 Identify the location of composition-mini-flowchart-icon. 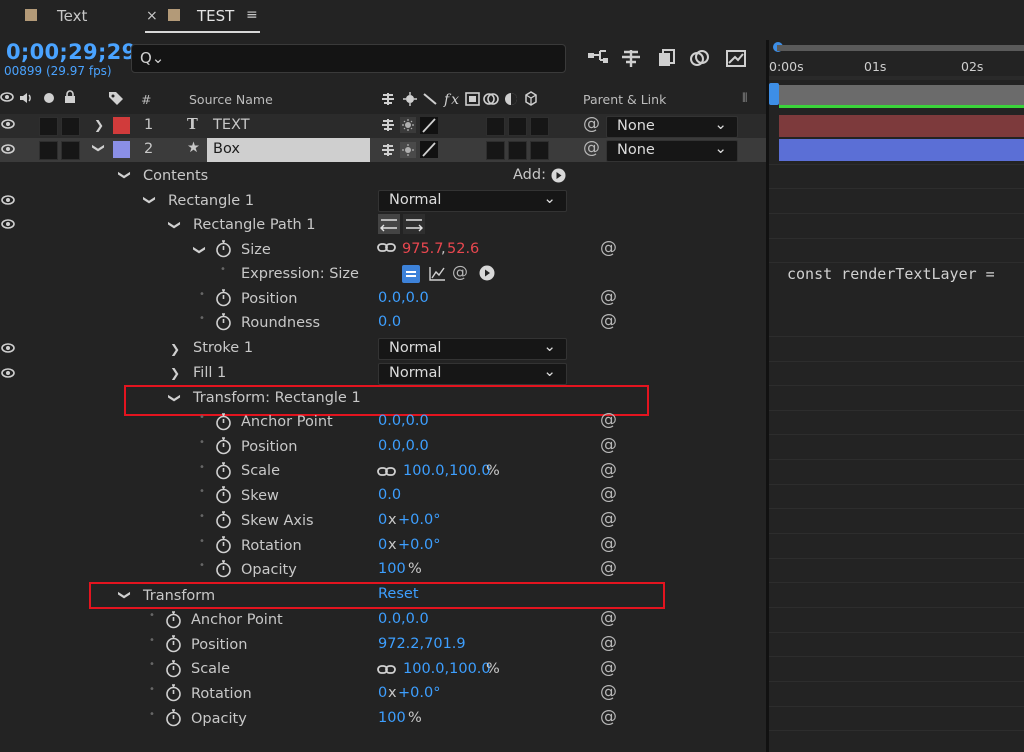
(598, 58).